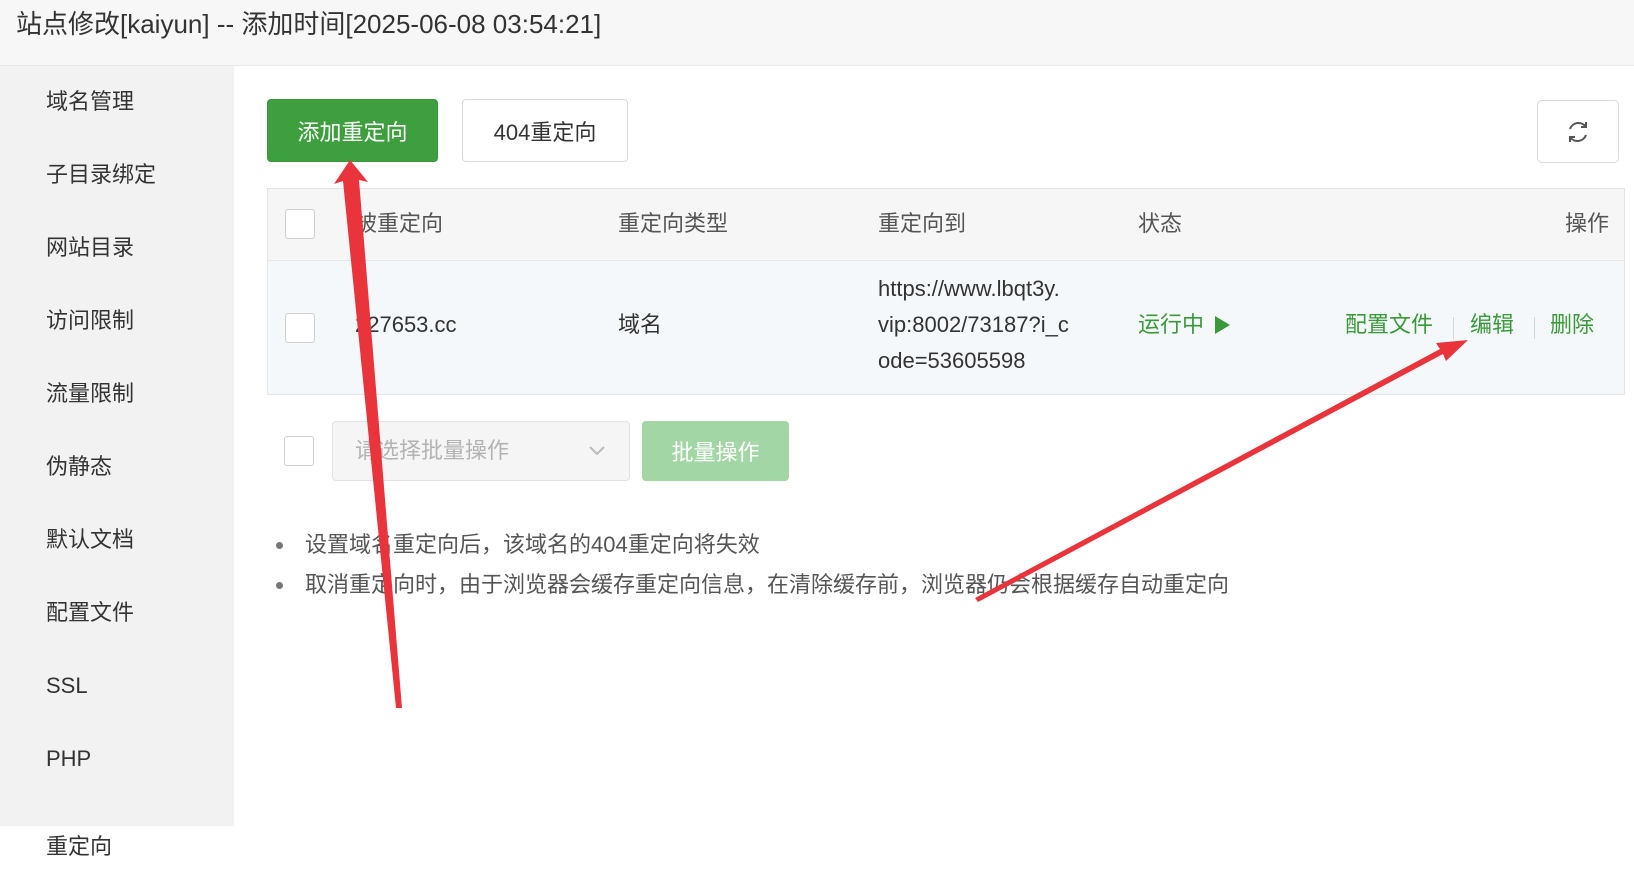 This screenshot has width=1634, height=872. What do you see at coordinates (90, 102) in the screenshot?
I see `sidebar-item-domain: 域名管理` at bounding box center [90, 102].